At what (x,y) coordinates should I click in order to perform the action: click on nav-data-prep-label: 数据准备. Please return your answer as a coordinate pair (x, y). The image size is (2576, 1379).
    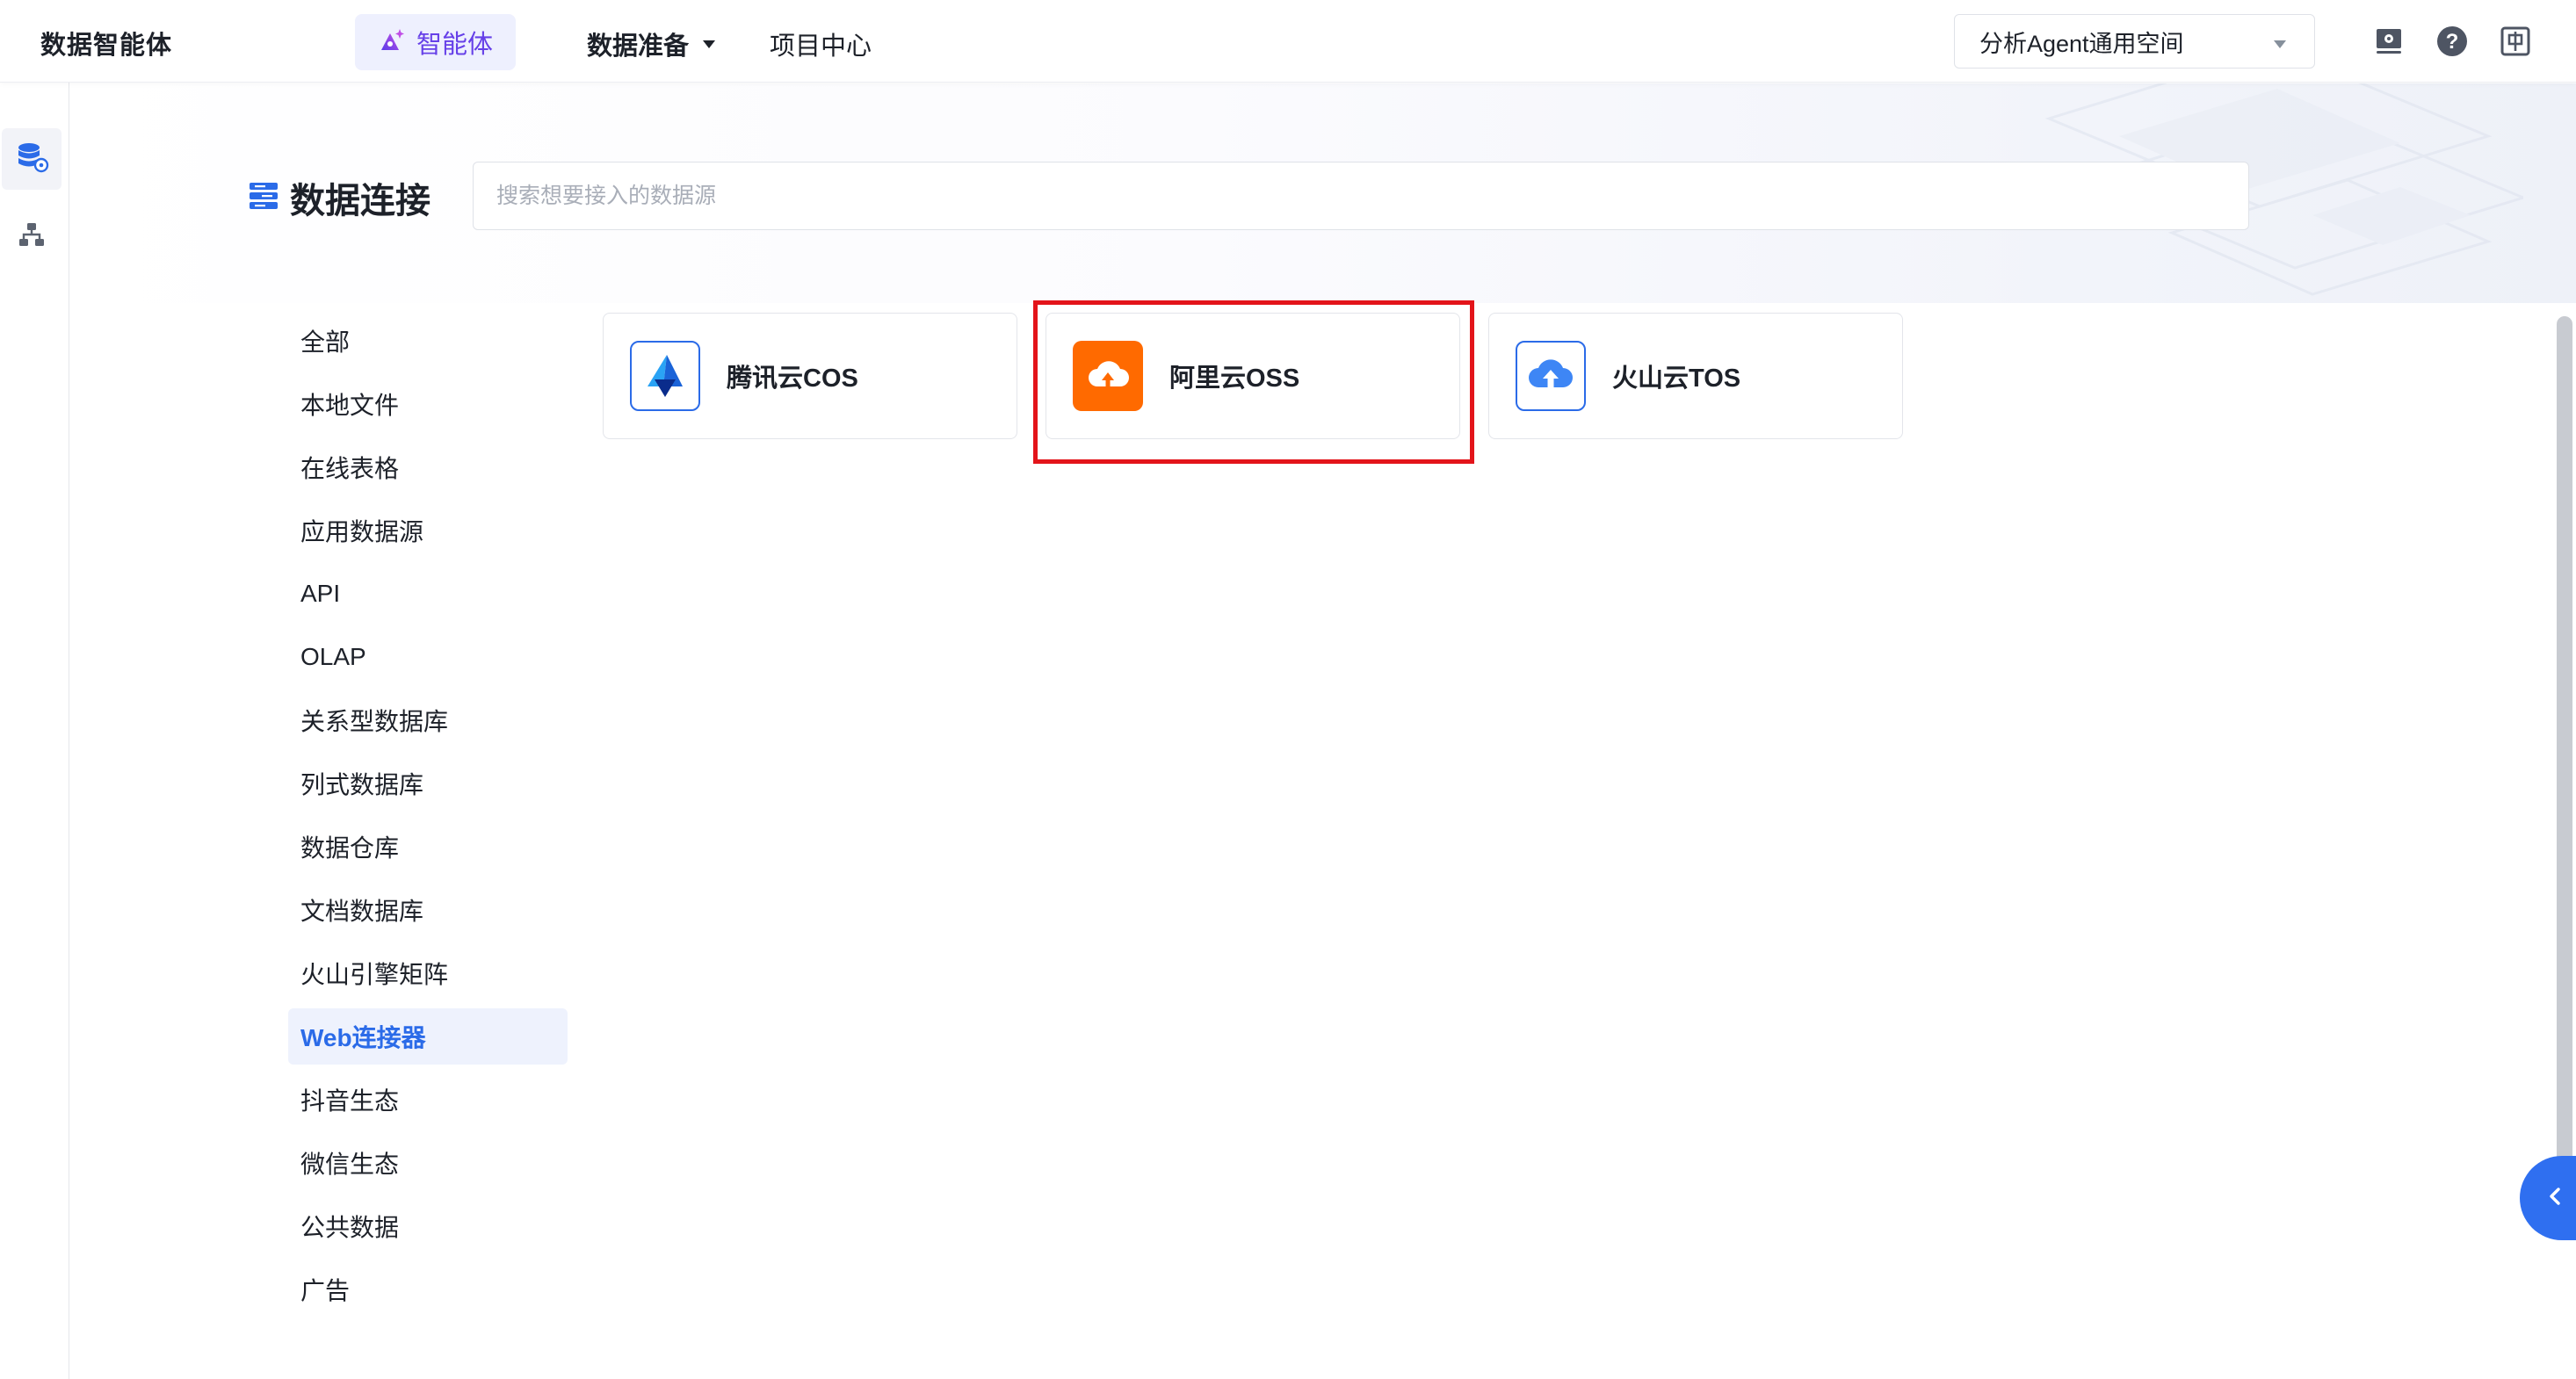
    Looking at the image, I should click on (638, 46).